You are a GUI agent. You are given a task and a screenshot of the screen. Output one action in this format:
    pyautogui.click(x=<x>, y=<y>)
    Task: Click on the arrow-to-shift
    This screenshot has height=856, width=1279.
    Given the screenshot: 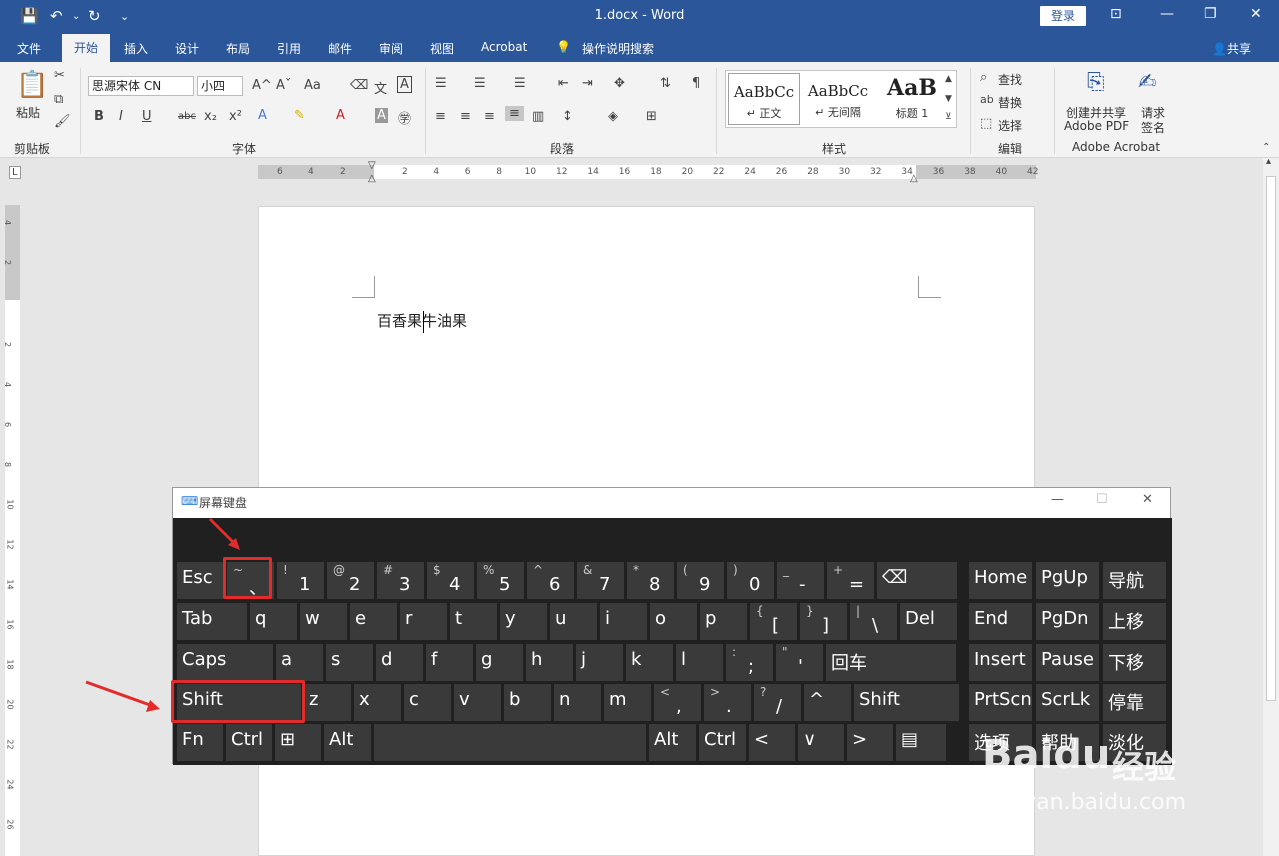 What is the action you would take?
    pyautogui.click(x=118, y=693)
    